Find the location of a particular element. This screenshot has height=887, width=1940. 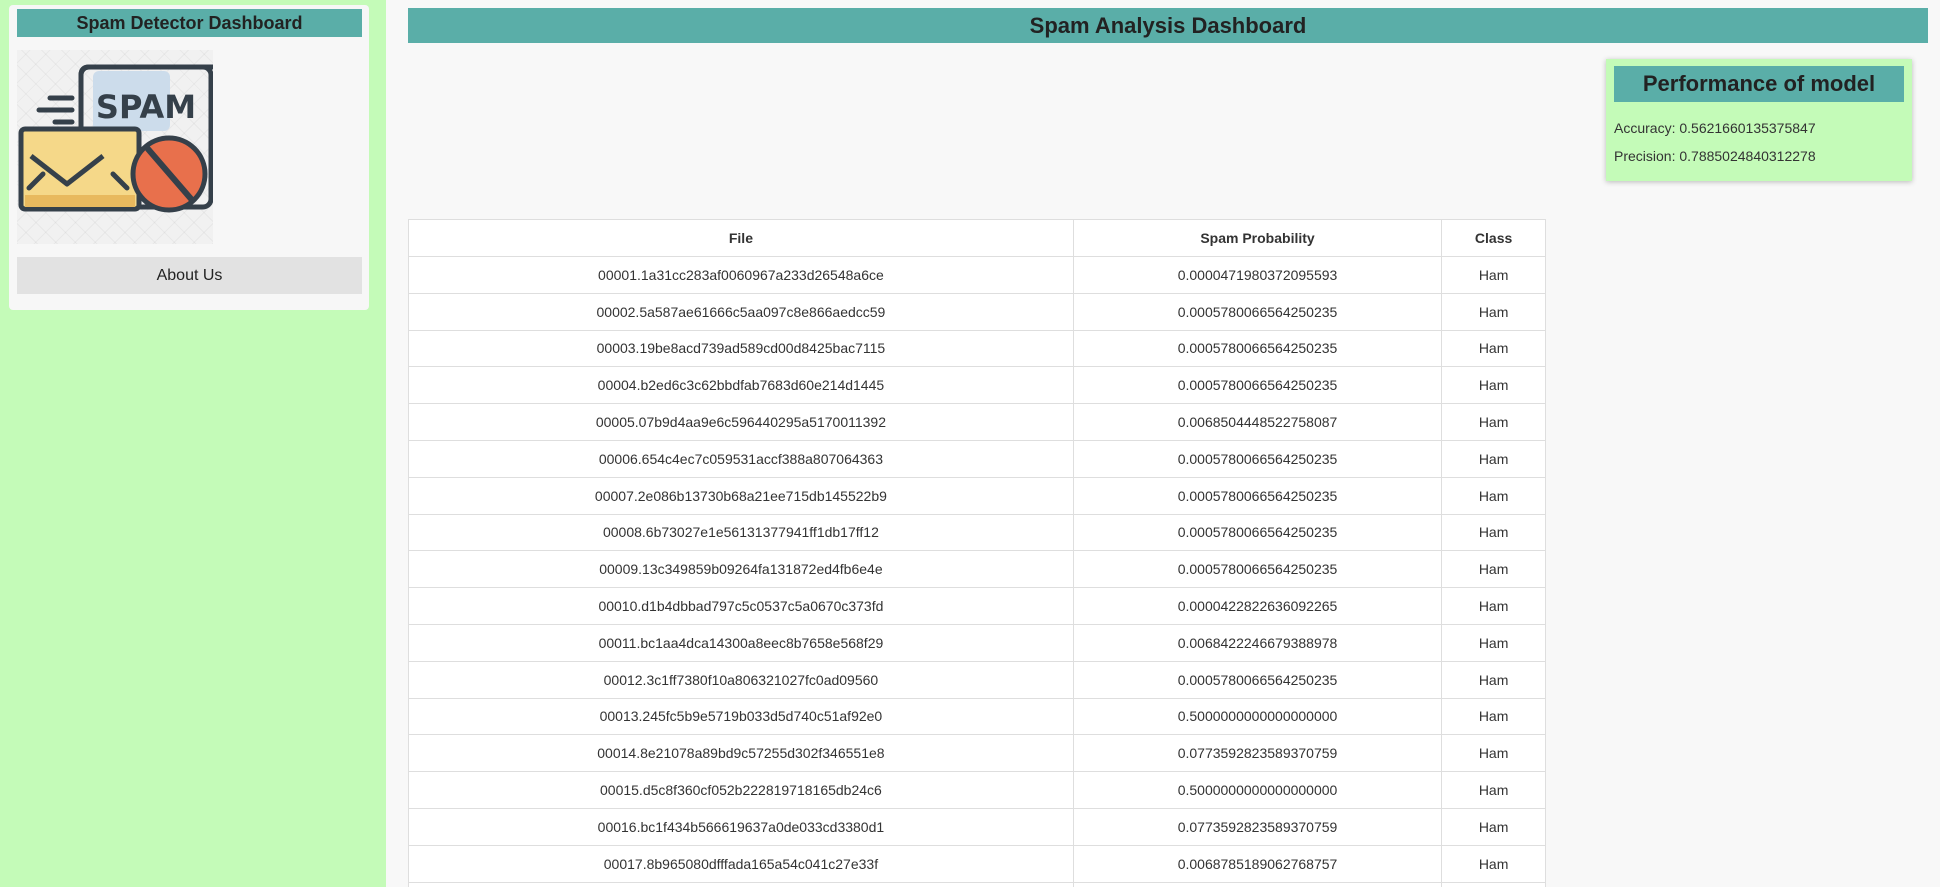

cell-spam-probability: 0.0068785189062768757 is located at coordinates (1257, 863).